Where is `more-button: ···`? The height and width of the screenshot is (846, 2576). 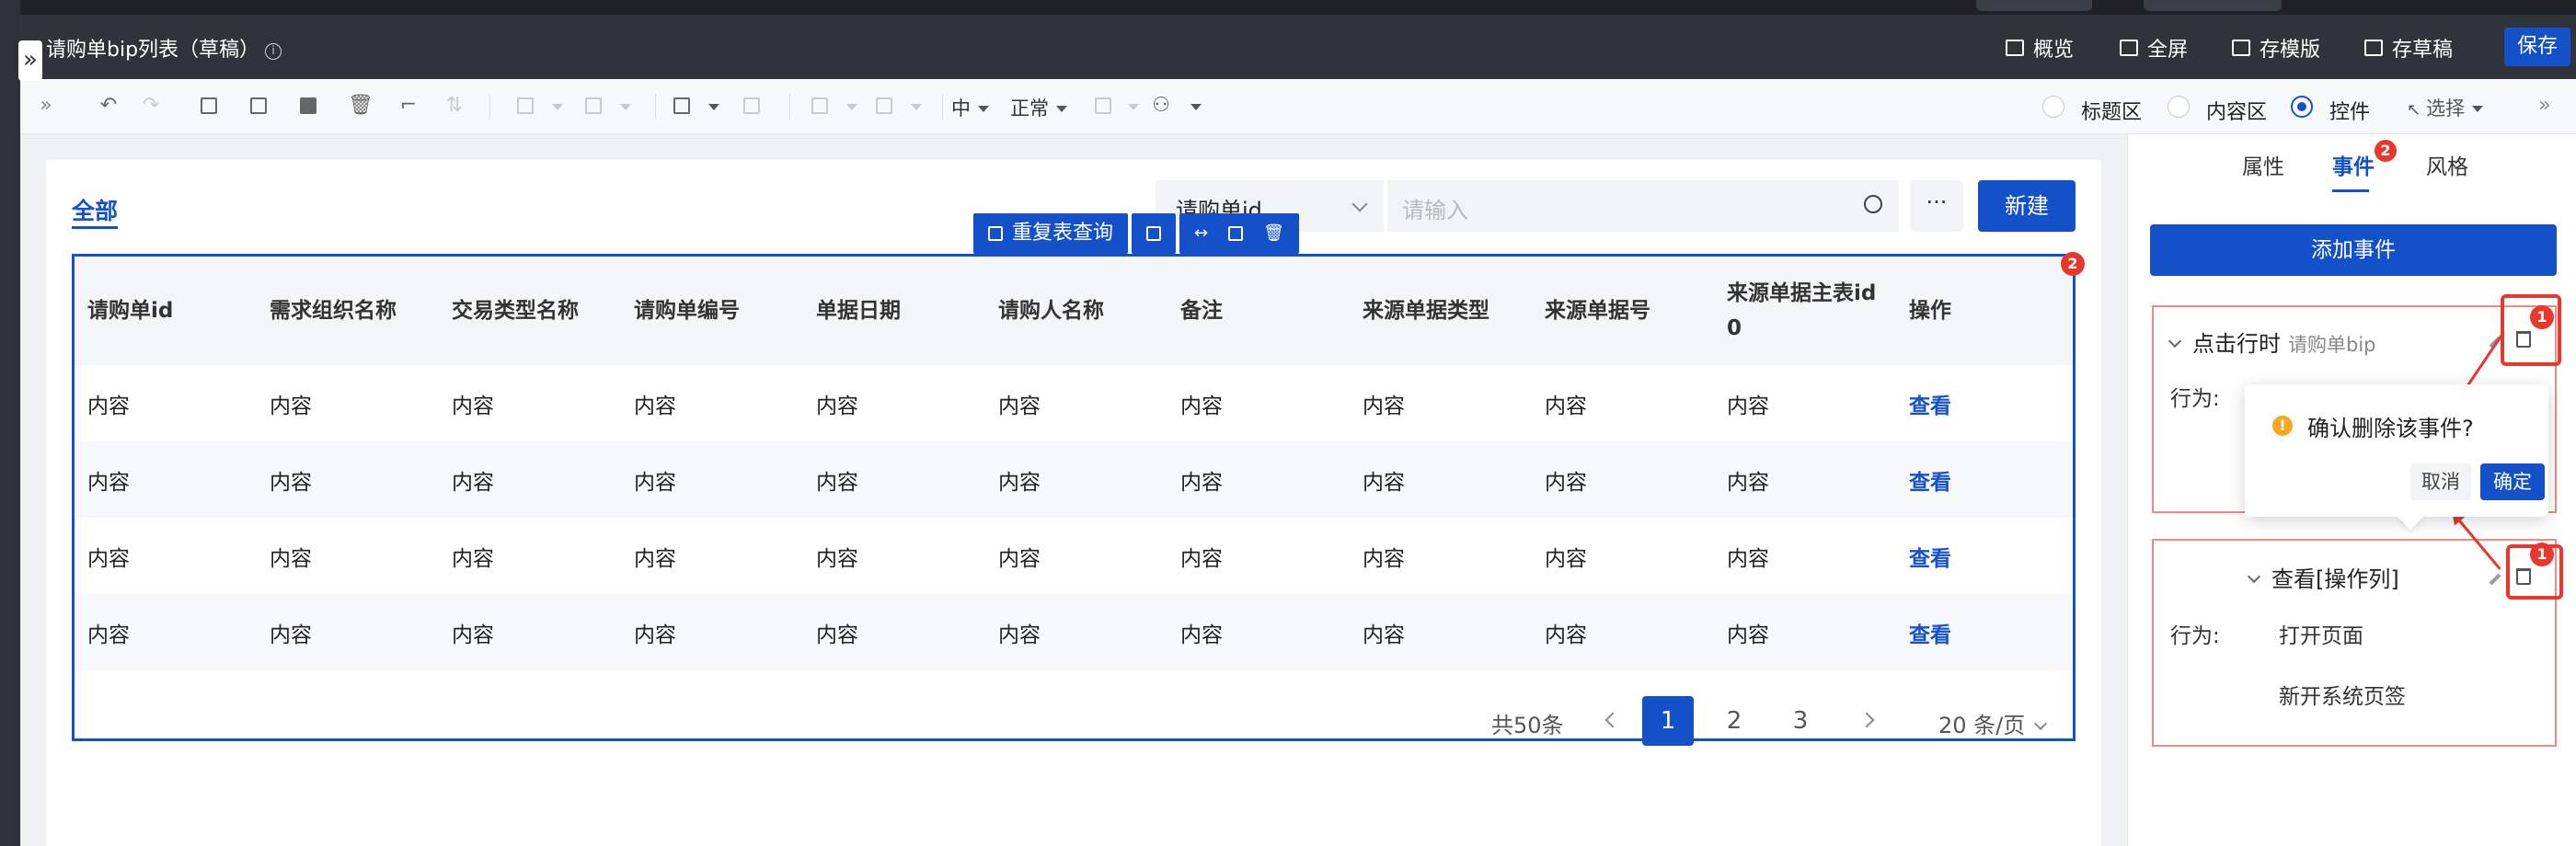
more-button: ··· is located at coordinates (1936, 206).